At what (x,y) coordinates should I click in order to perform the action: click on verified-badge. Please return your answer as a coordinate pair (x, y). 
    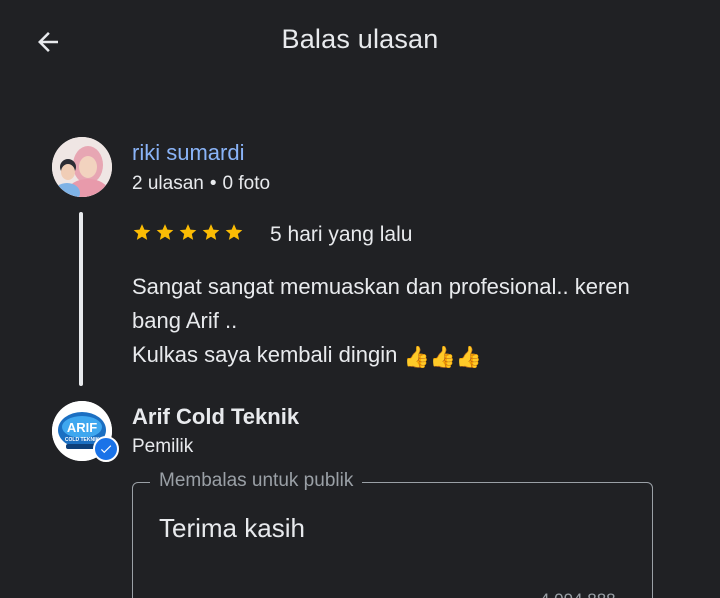
    Looking at the image, I should click on (106, 449).